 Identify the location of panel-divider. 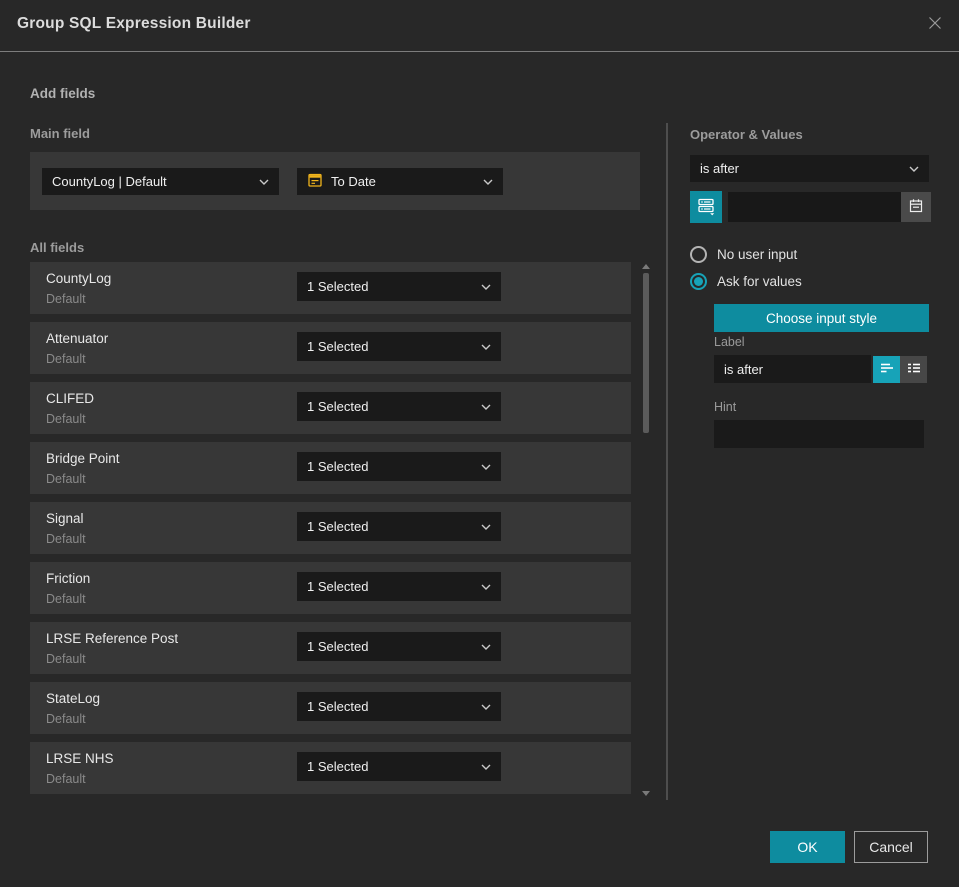
(667, 461).